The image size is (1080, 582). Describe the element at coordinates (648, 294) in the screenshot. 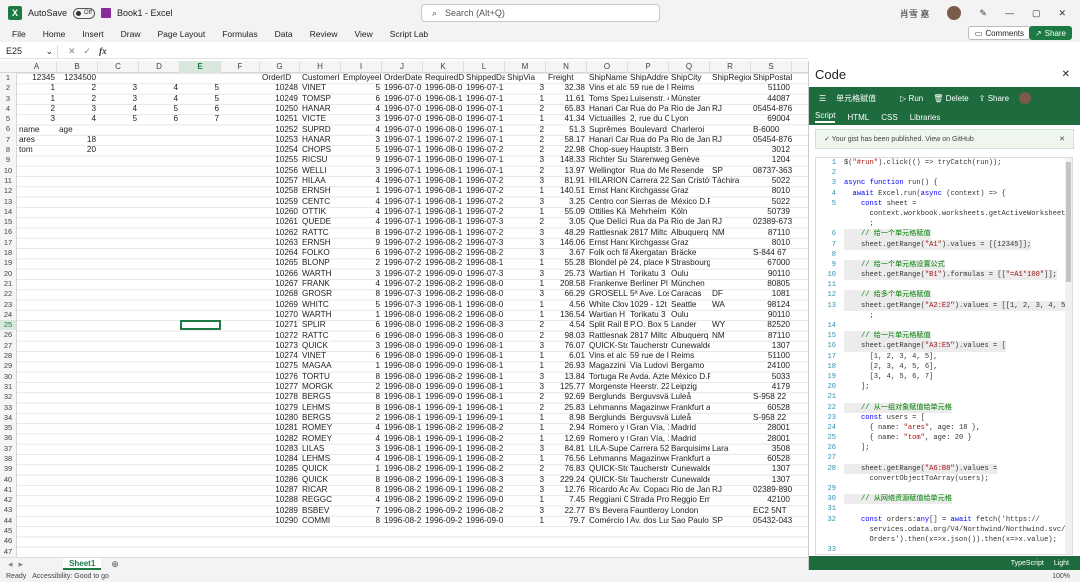

I see `cell: 5ª Ave. Los` at that location.